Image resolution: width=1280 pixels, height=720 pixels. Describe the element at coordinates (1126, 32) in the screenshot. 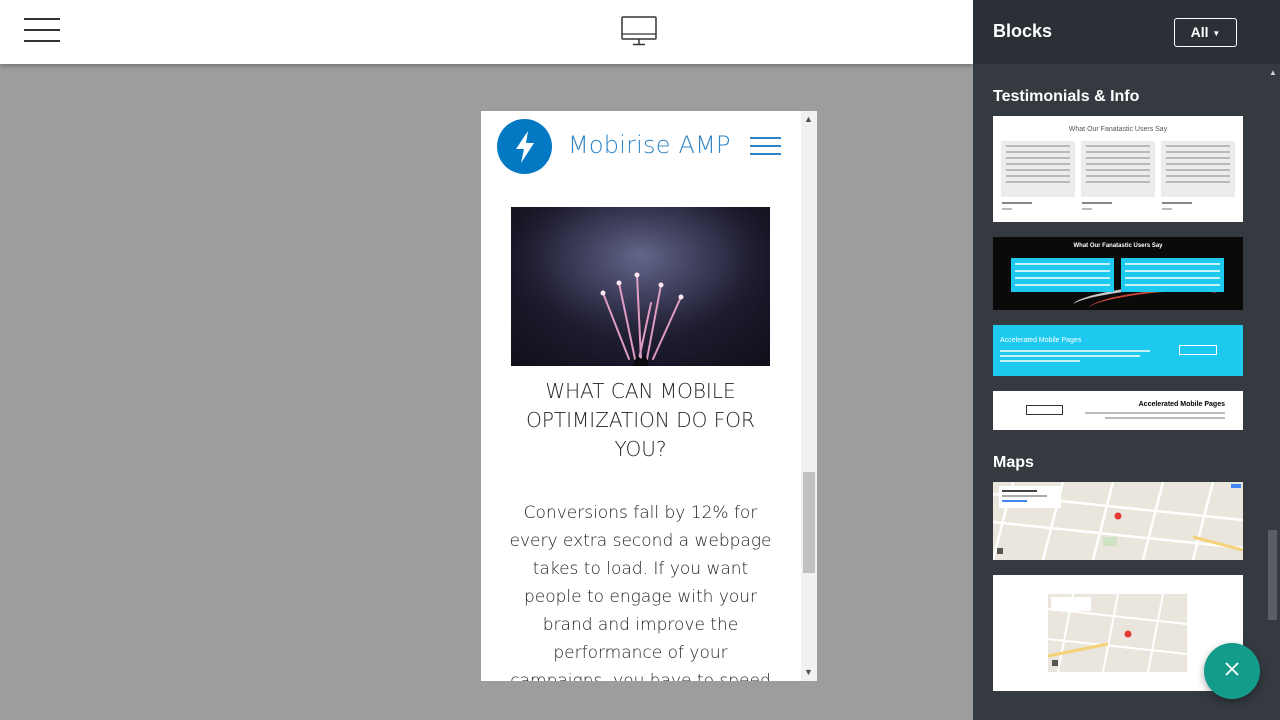

I see `sidebar-header: Blocks All ▼` at that location.